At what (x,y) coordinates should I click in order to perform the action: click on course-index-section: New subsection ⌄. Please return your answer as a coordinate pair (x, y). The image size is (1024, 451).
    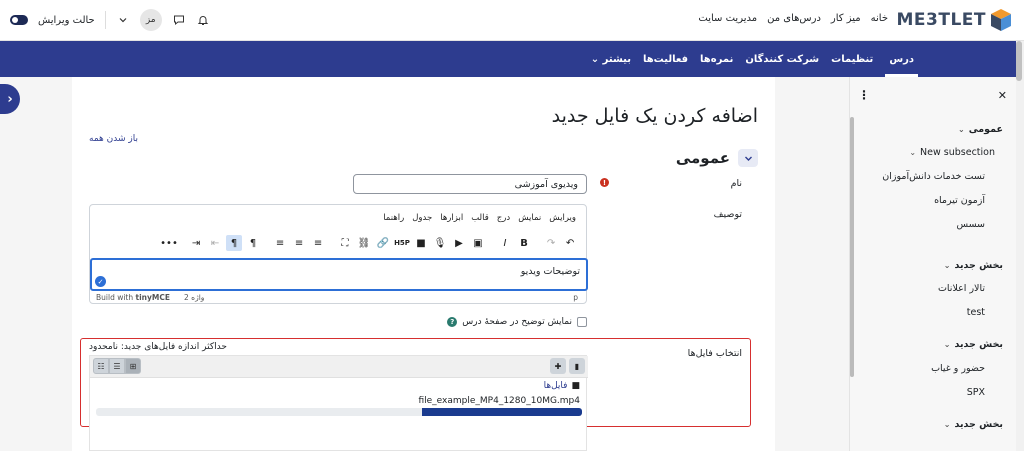
    Looking at the image, I should click on (952, 152).